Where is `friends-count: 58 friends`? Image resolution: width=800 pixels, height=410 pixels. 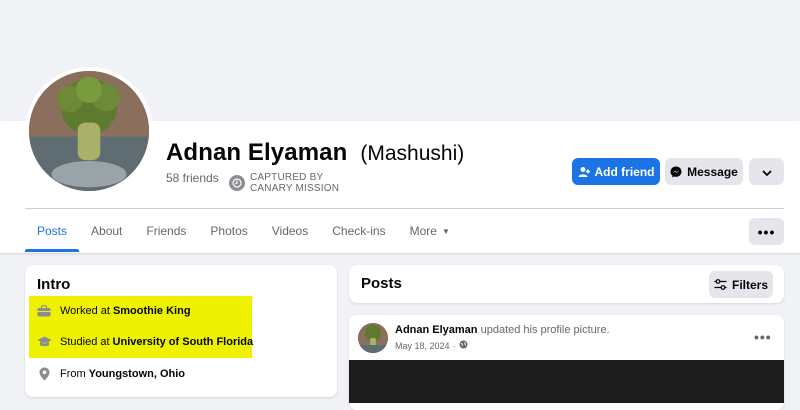 friends-count: 58 friends is located at coordinates (192, 178).